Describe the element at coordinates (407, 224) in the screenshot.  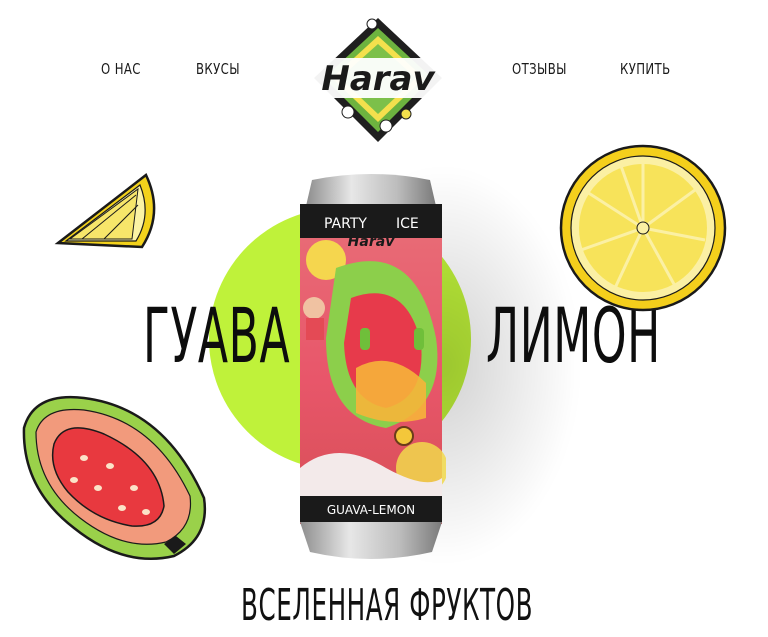
I see `can-label-ice: ICE` at that location.